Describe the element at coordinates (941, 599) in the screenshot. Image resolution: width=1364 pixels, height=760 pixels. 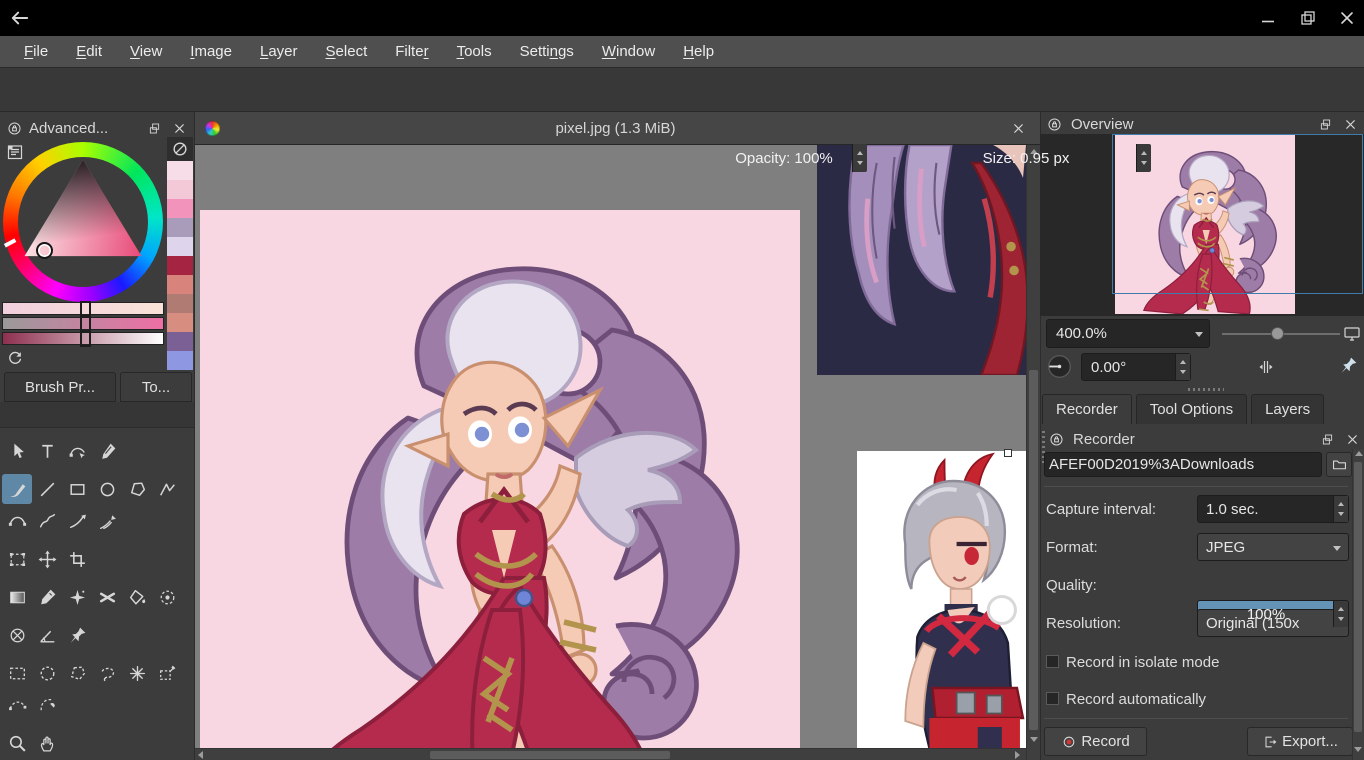
I see `reference-image-pixel-girl` at that location.